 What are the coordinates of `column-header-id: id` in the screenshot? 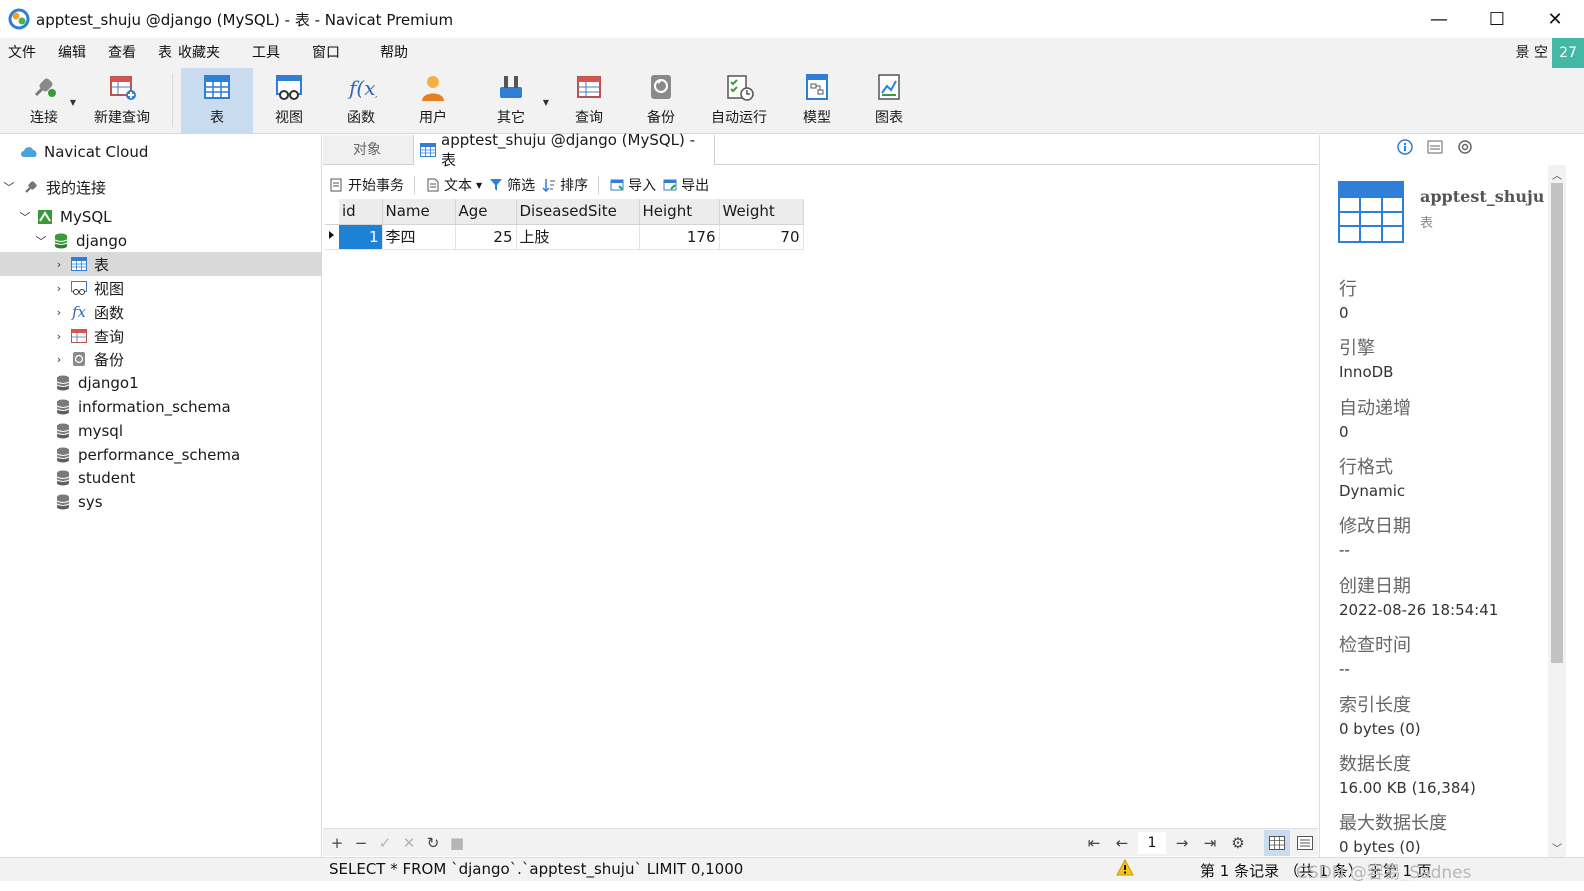 It's located at (361, 212).